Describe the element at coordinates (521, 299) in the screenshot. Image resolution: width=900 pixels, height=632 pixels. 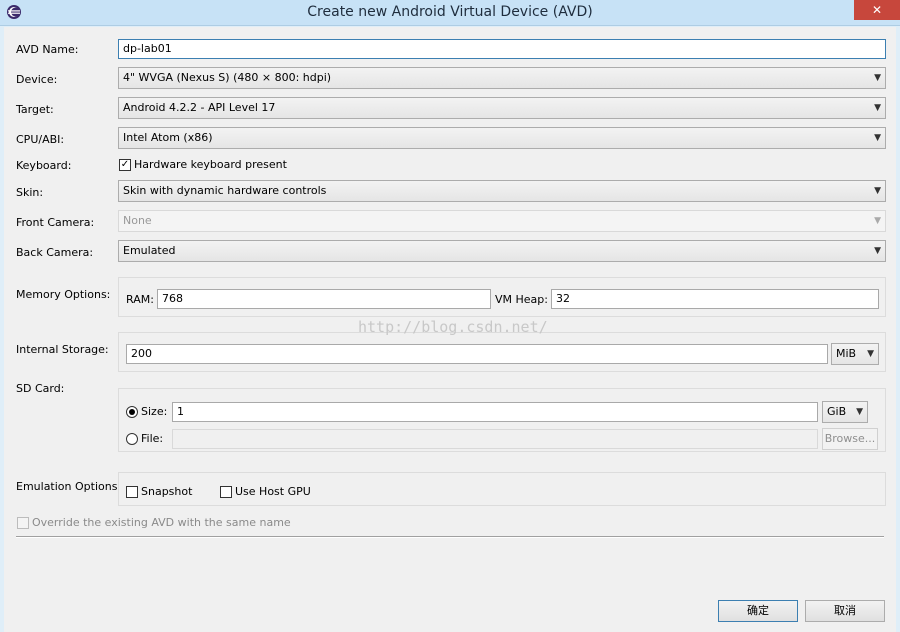
I see `vm-heap-label: VM Heap:` at that location.